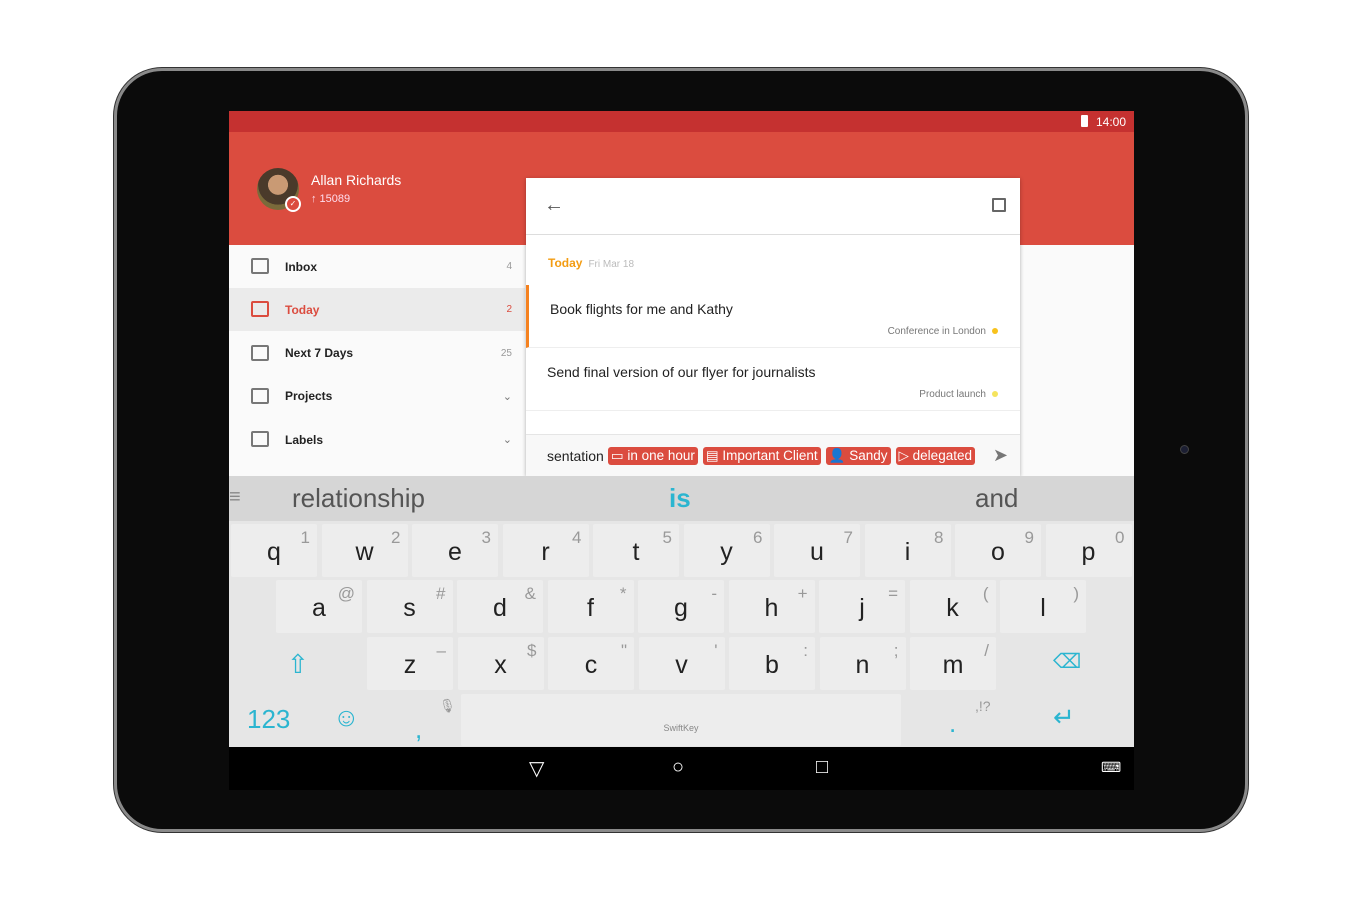  Describe the element at coordinates (983, 706) in the screenshot. I see `punctuation-label: ,!?` at that location.